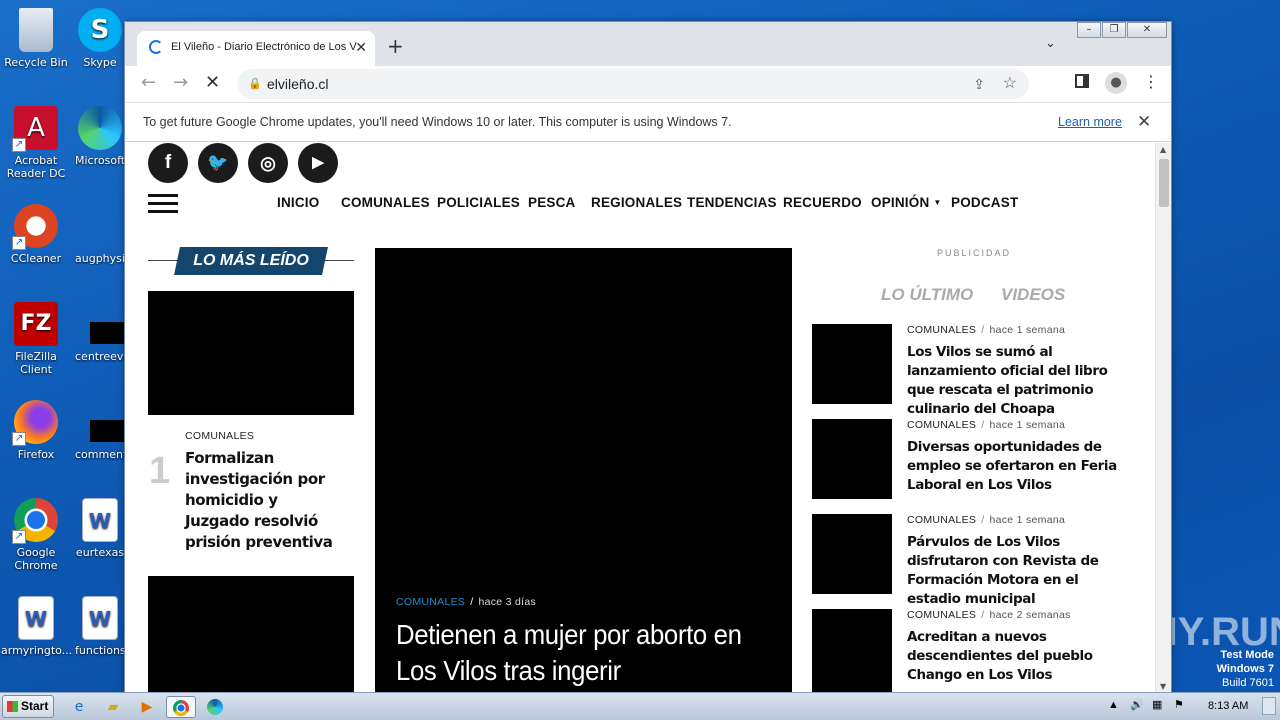 This screenshot has height=720, width=1280. What do you see at coordinates (100, 234) in the screenshot?
I see `desktop-icon-augphysic: augphysic` at bounding box center [100, 234].